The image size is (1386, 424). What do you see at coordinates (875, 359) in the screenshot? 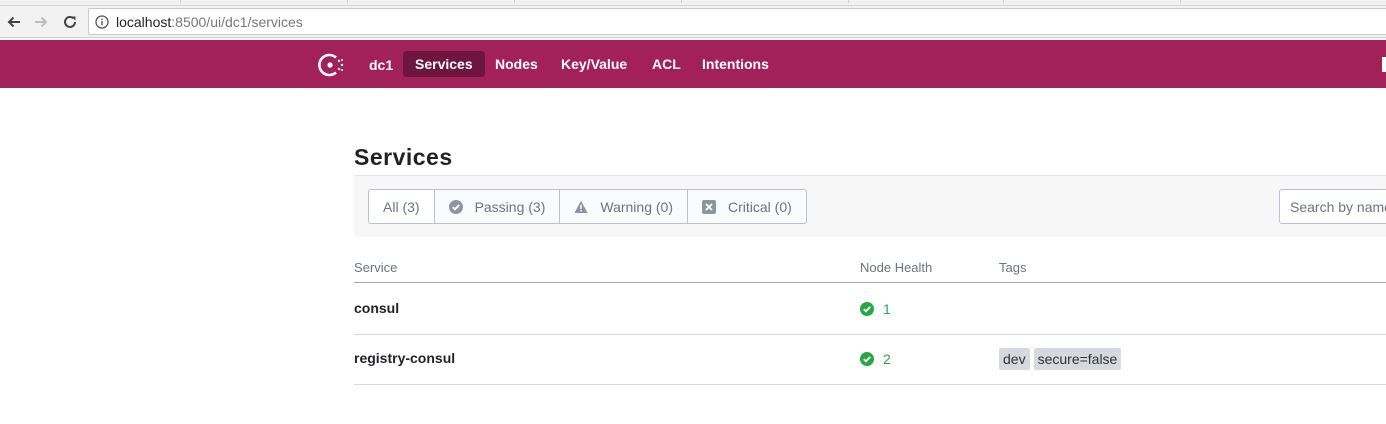
I see `node-health-cell: 2` at bounding box center [875, 359].